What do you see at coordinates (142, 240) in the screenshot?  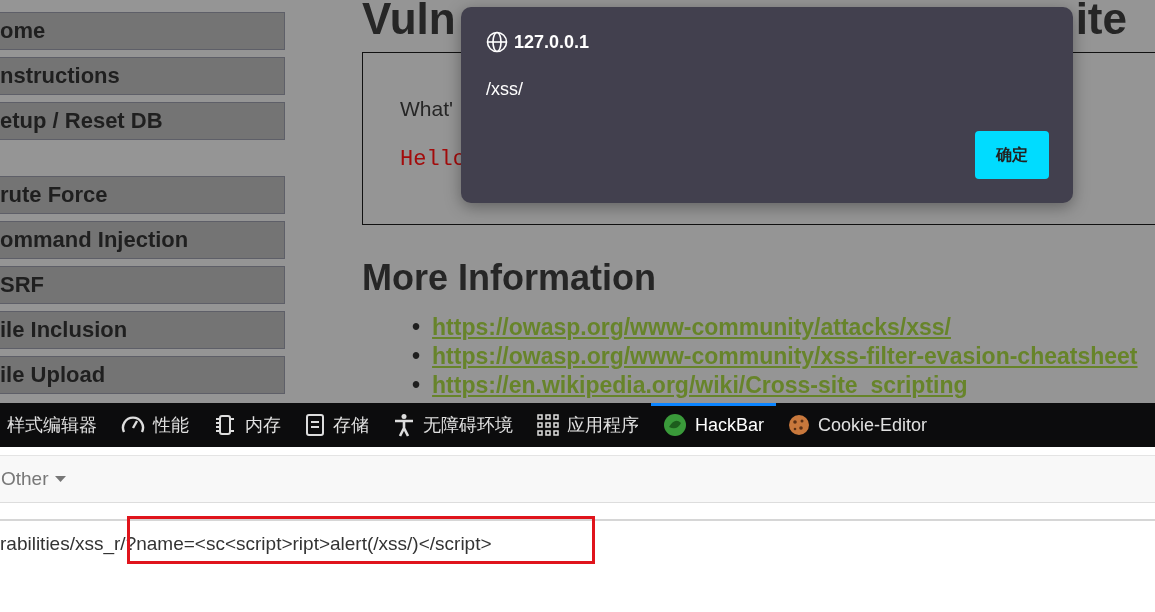 I see `menu-item: ommand Injection` at bounding box center [142, 240].